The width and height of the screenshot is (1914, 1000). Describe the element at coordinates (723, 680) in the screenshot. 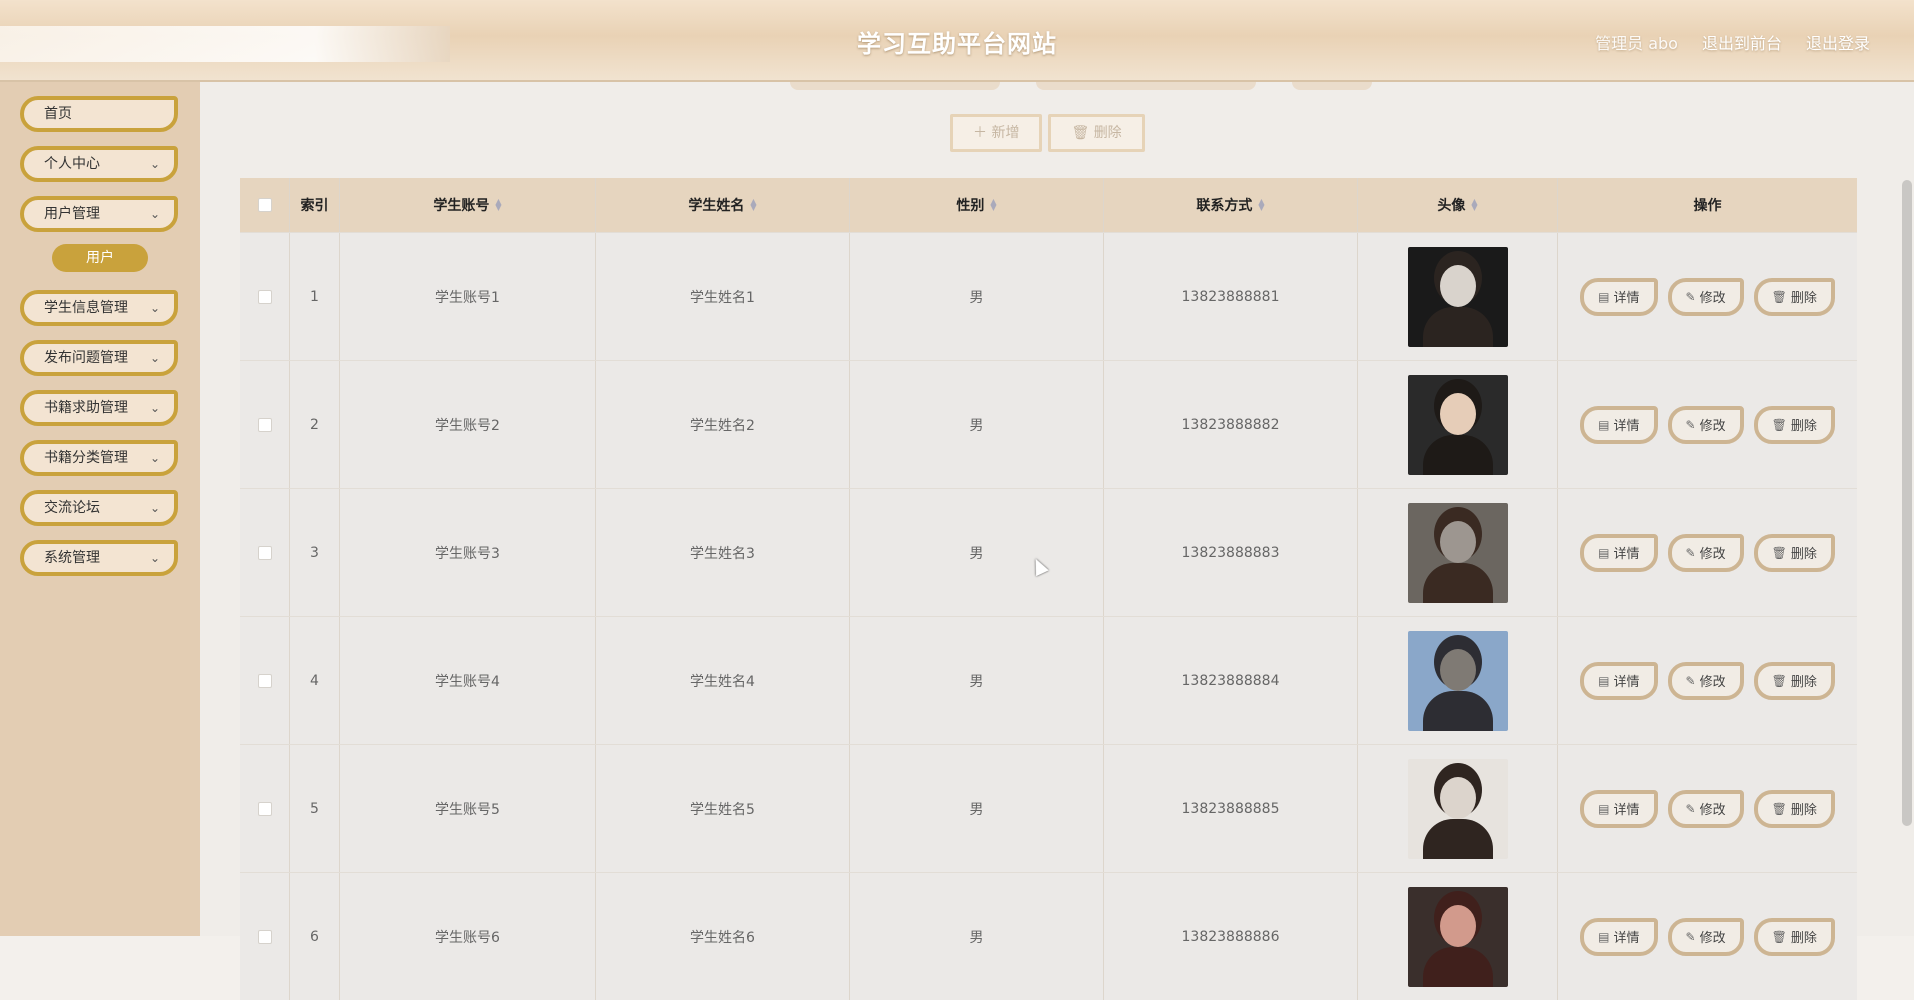

I see `cell-name: 学生姓名4` at that location.